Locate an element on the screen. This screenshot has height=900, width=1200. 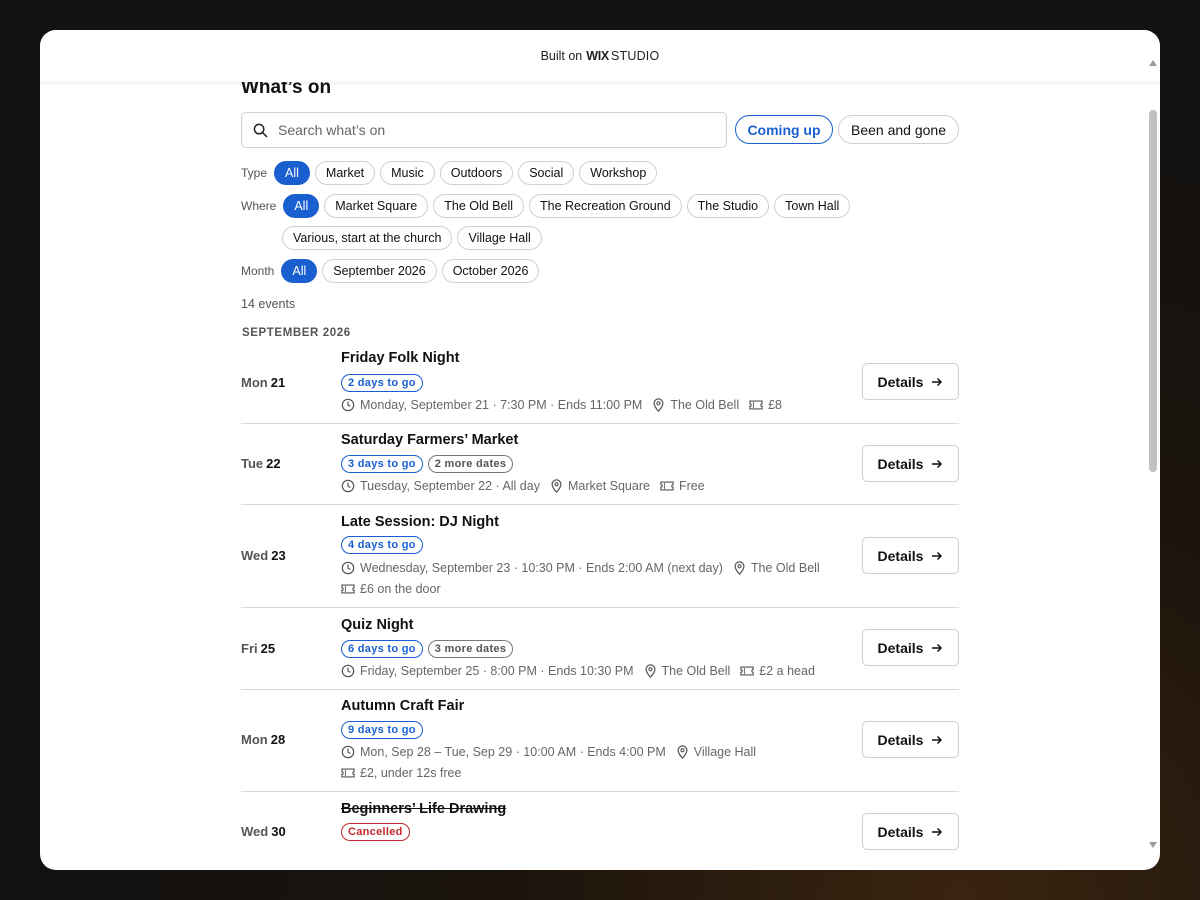
month-chip-october-2026: October 2026 is located at coordinates (490, 271).